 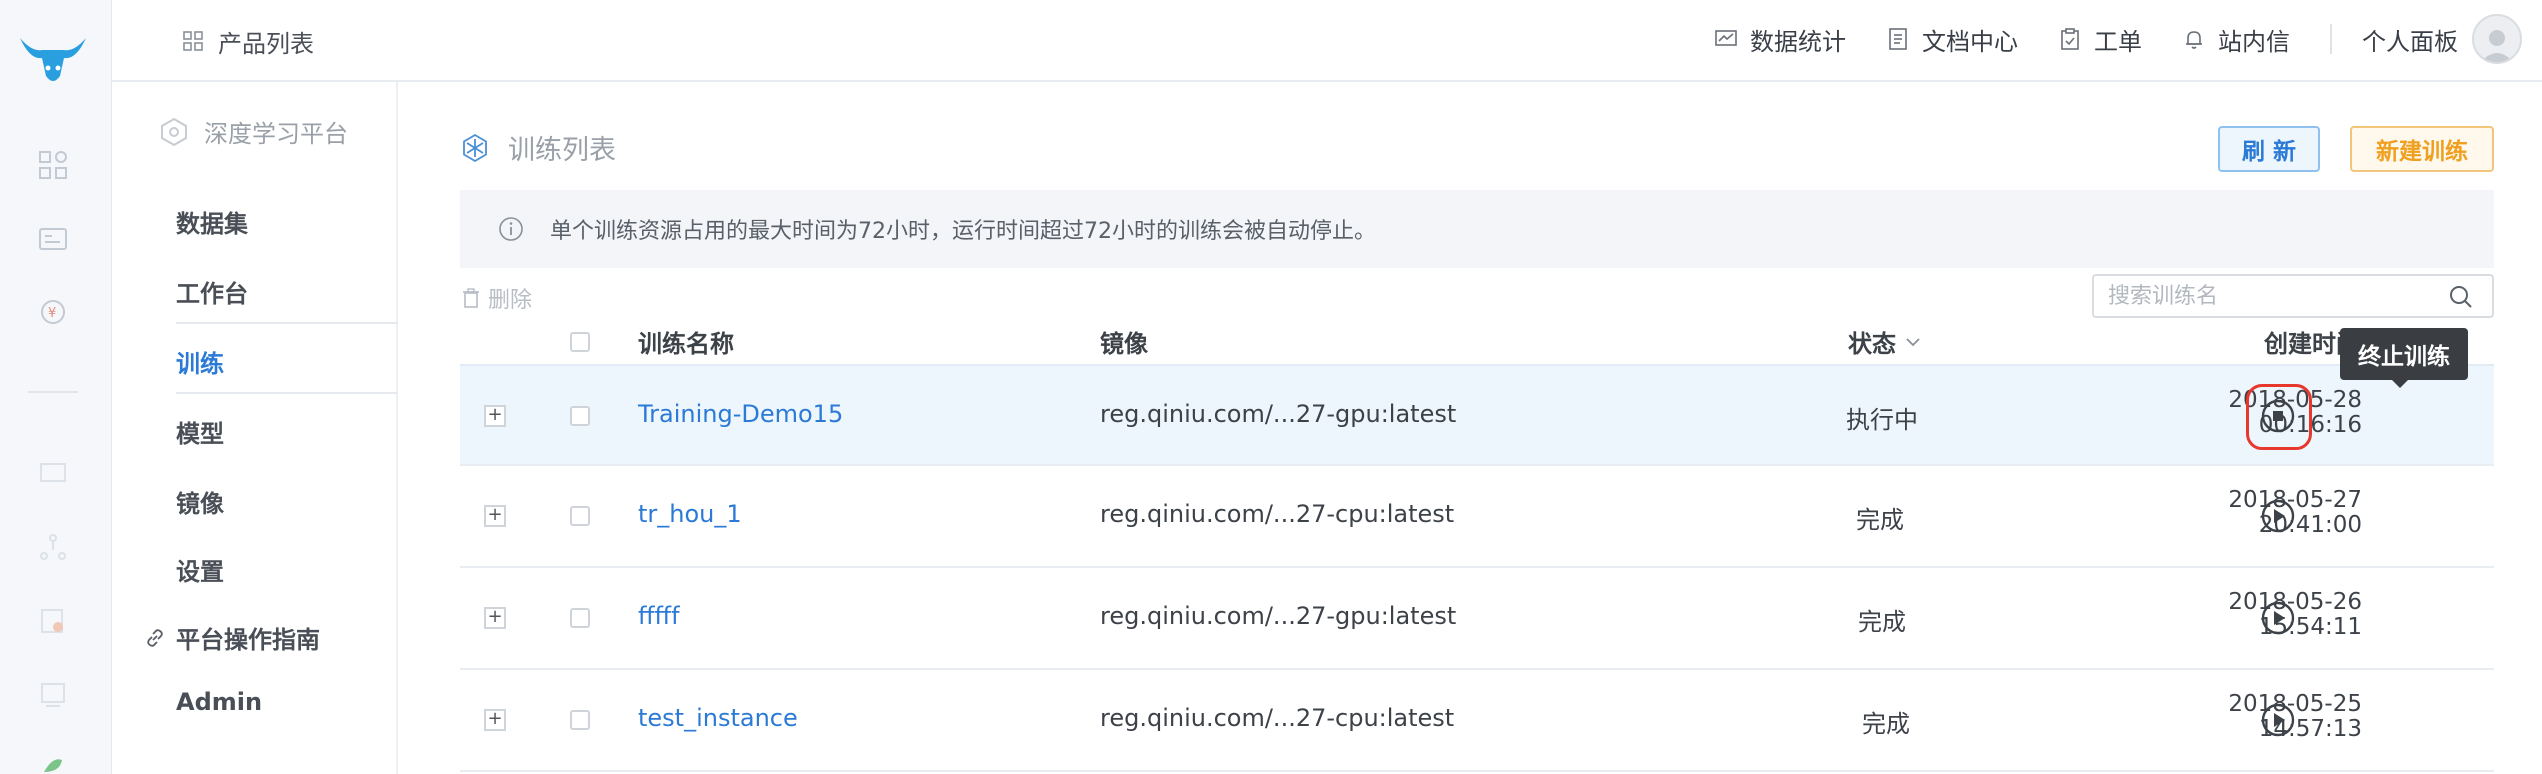 What do you see at coordinates (718, 718) in the screenshot?
I see `training-name-link: test_instance` at bounding box center [718, 718].